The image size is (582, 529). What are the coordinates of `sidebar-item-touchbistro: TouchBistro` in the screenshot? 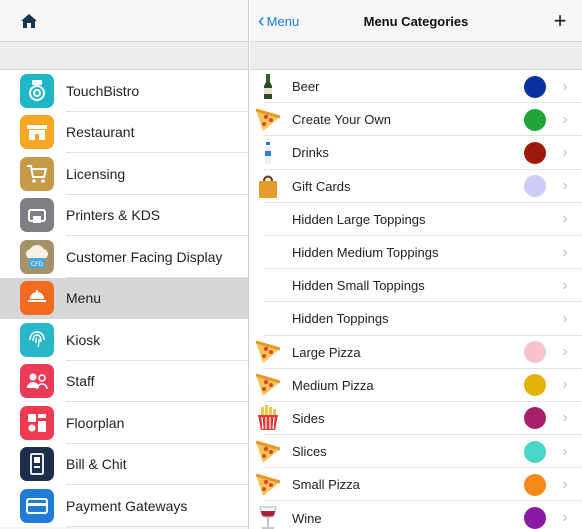 It's located at (124, 91).